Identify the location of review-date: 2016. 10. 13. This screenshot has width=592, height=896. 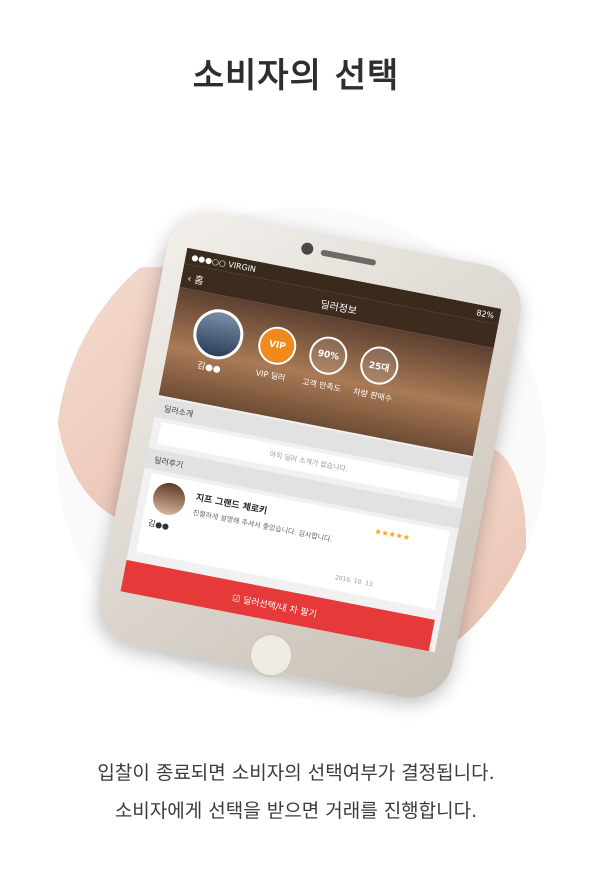
(354, 581).